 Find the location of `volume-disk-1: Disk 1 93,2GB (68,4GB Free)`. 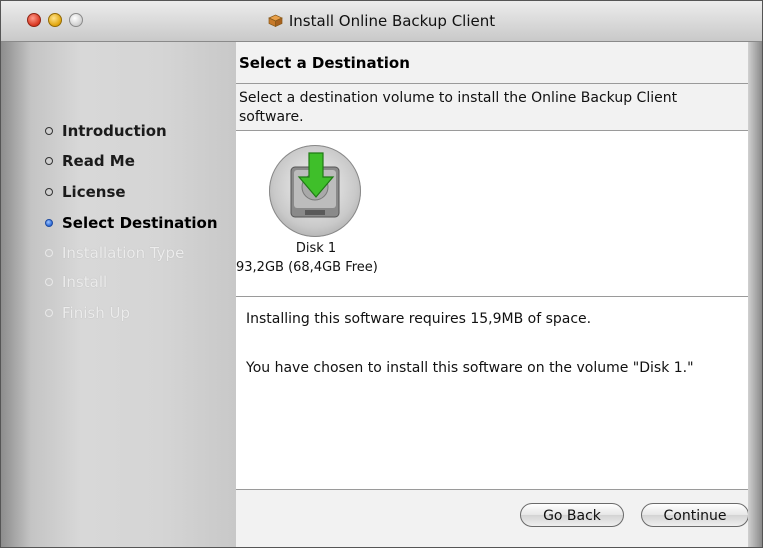

volume-disk-1: Disk 1 93,2GB (68,4GB Free) is located at coordinates (316, 211).